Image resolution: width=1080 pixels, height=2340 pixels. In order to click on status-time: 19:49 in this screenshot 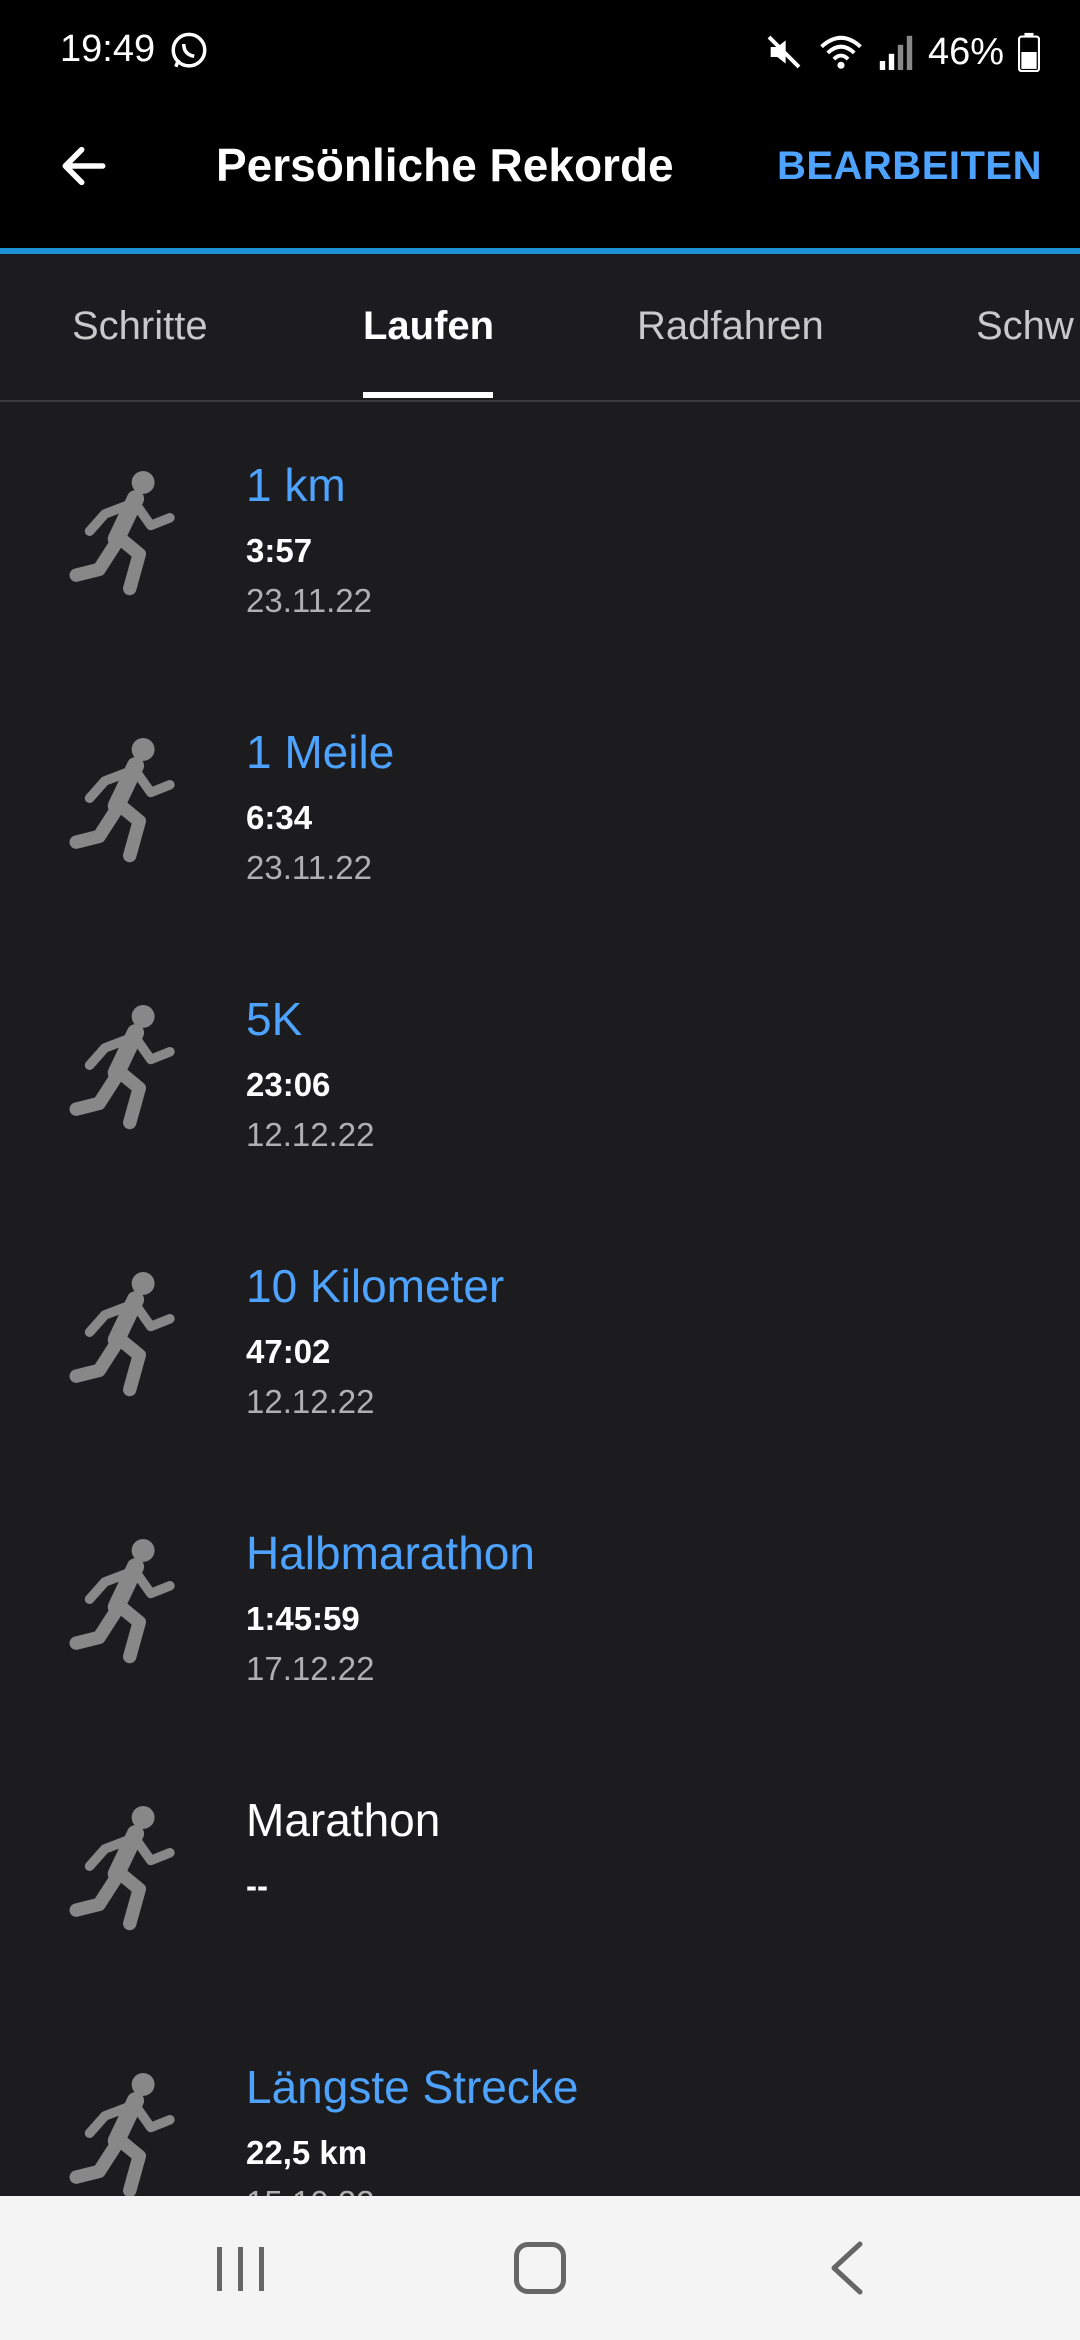, I will do `click(108, 49)`.